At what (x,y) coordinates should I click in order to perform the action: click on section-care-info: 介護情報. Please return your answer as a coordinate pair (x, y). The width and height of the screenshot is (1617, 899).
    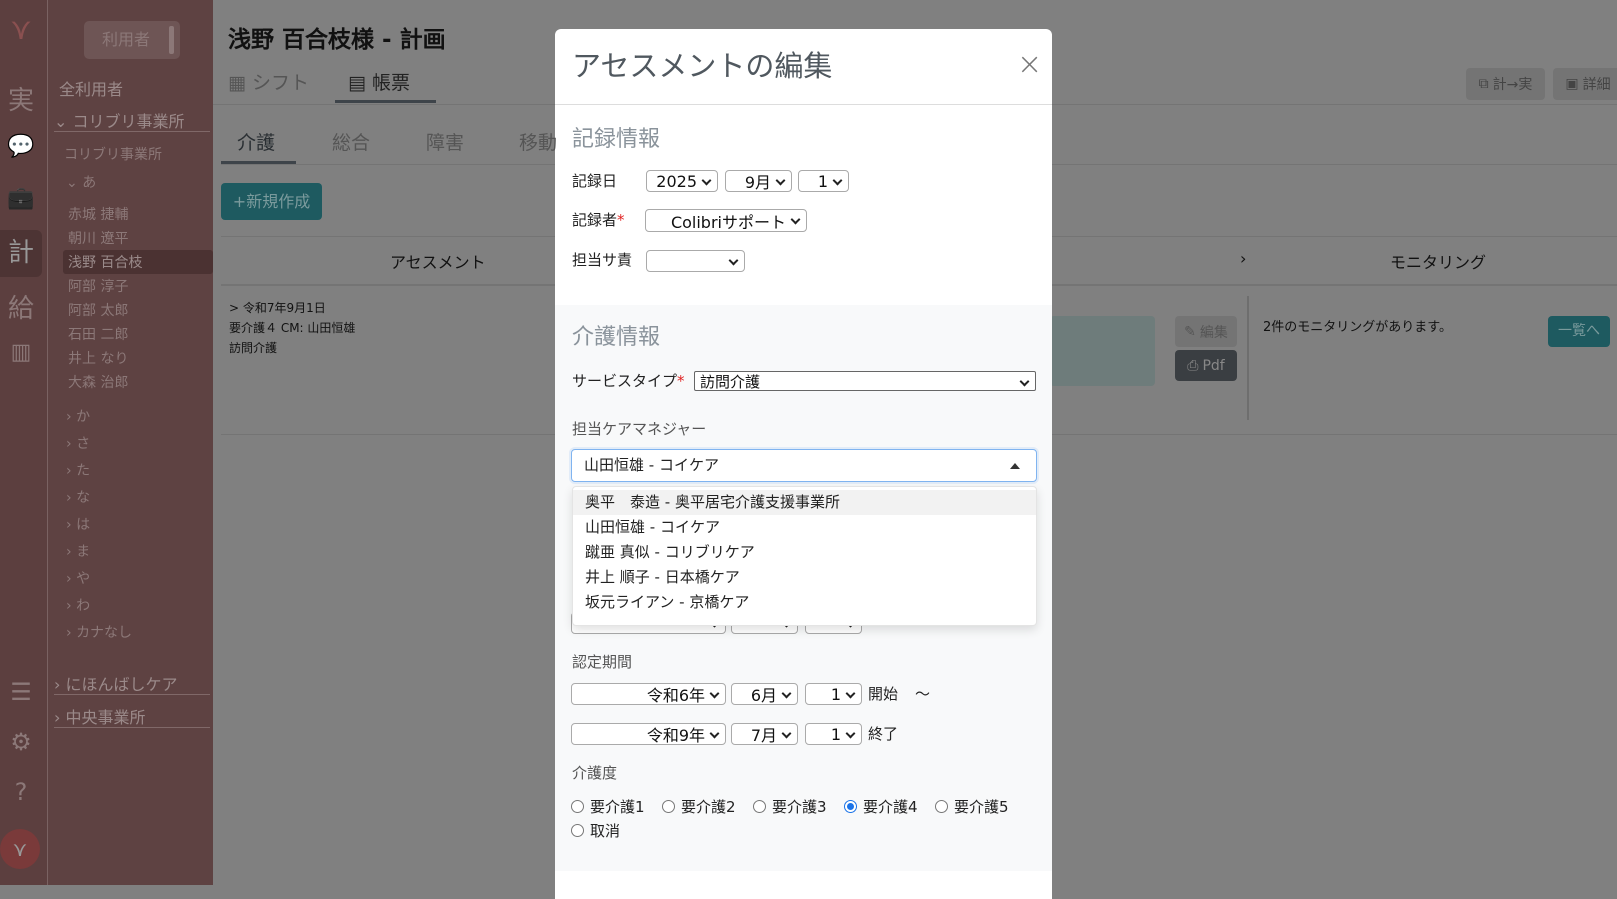
    Looking at the image, I should click on (616, 337).